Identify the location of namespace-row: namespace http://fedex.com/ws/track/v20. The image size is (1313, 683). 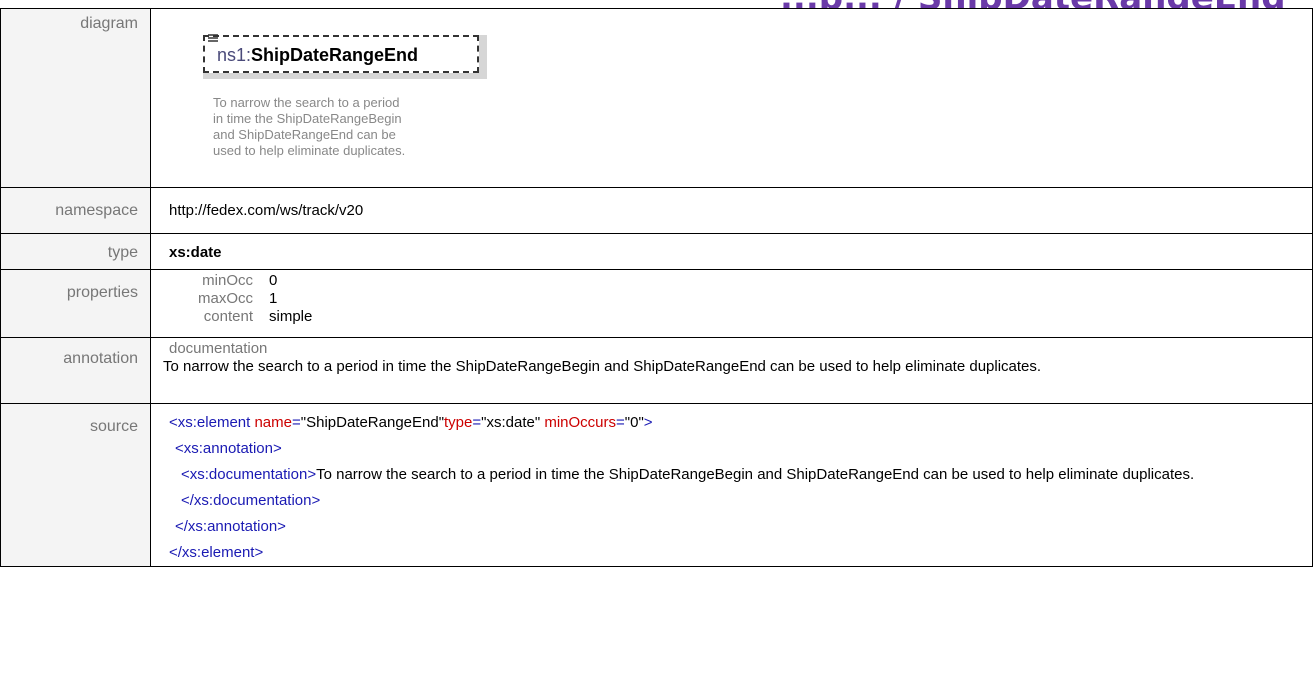
(656, 210).